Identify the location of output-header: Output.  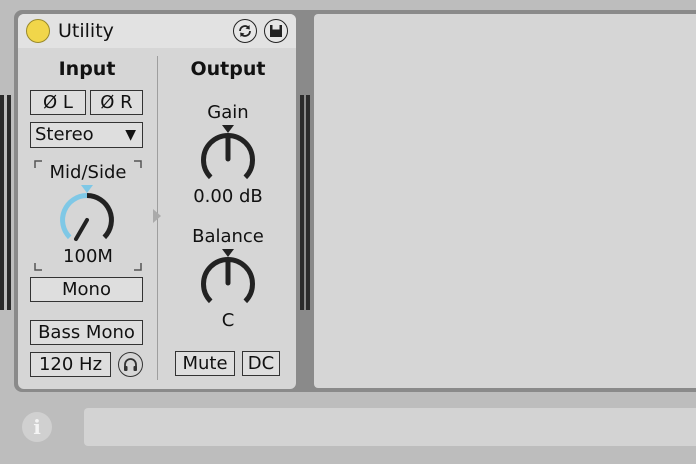
(228, 69).